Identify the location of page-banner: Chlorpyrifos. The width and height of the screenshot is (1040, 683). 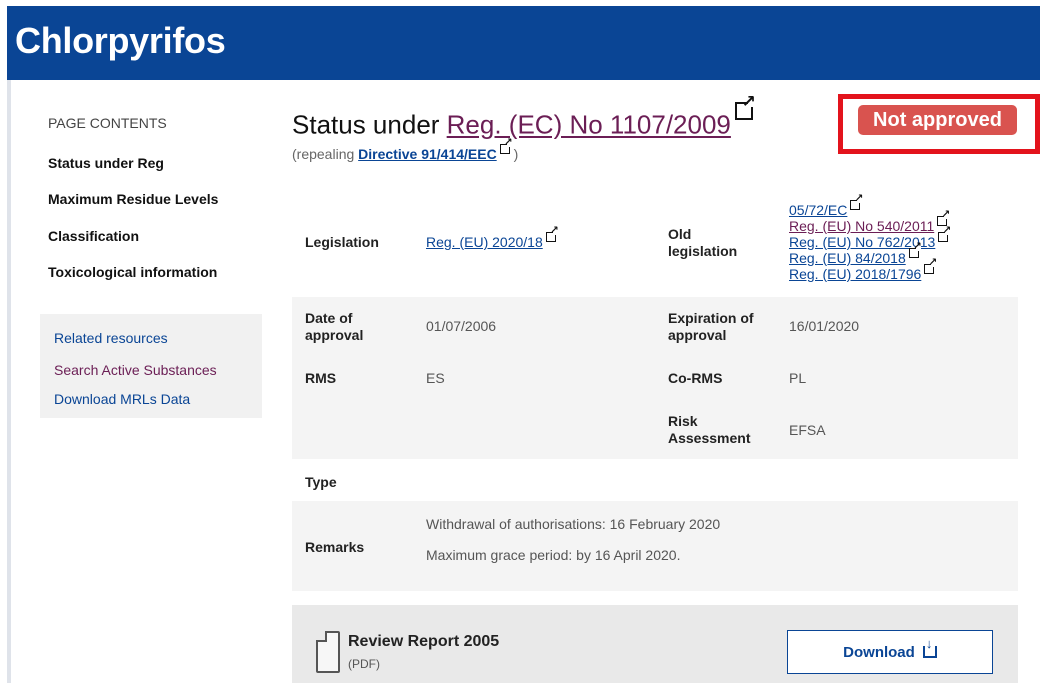
(523, 43).